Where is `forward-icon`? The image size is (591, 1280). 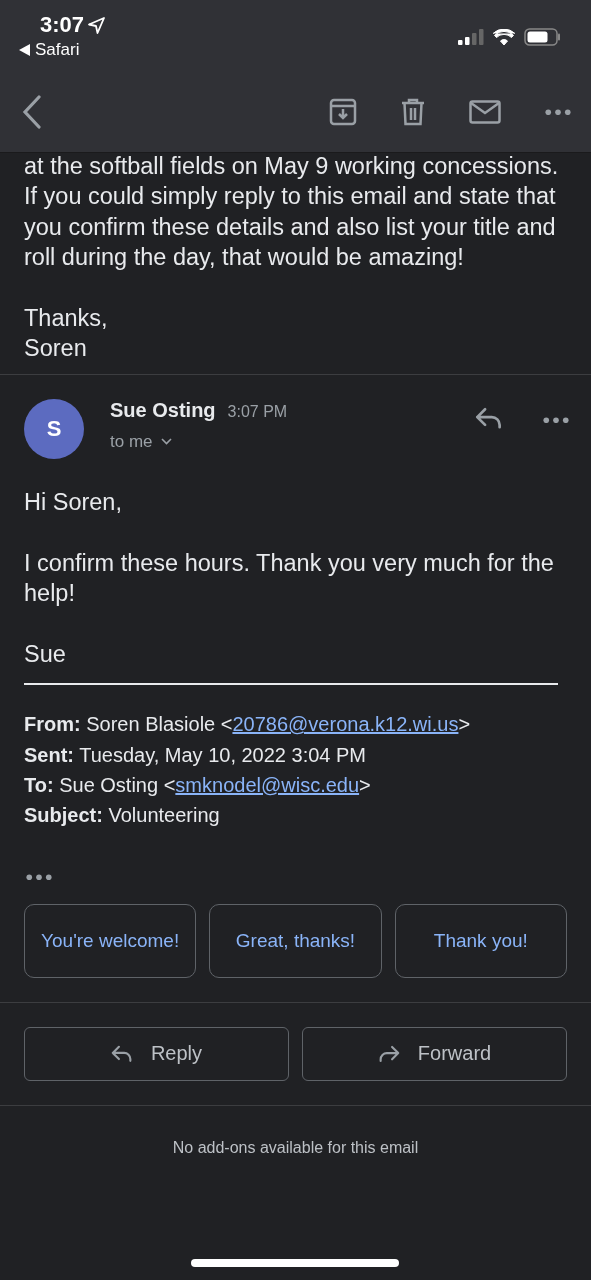
forward-icon is located at coordinates (388, 1053).